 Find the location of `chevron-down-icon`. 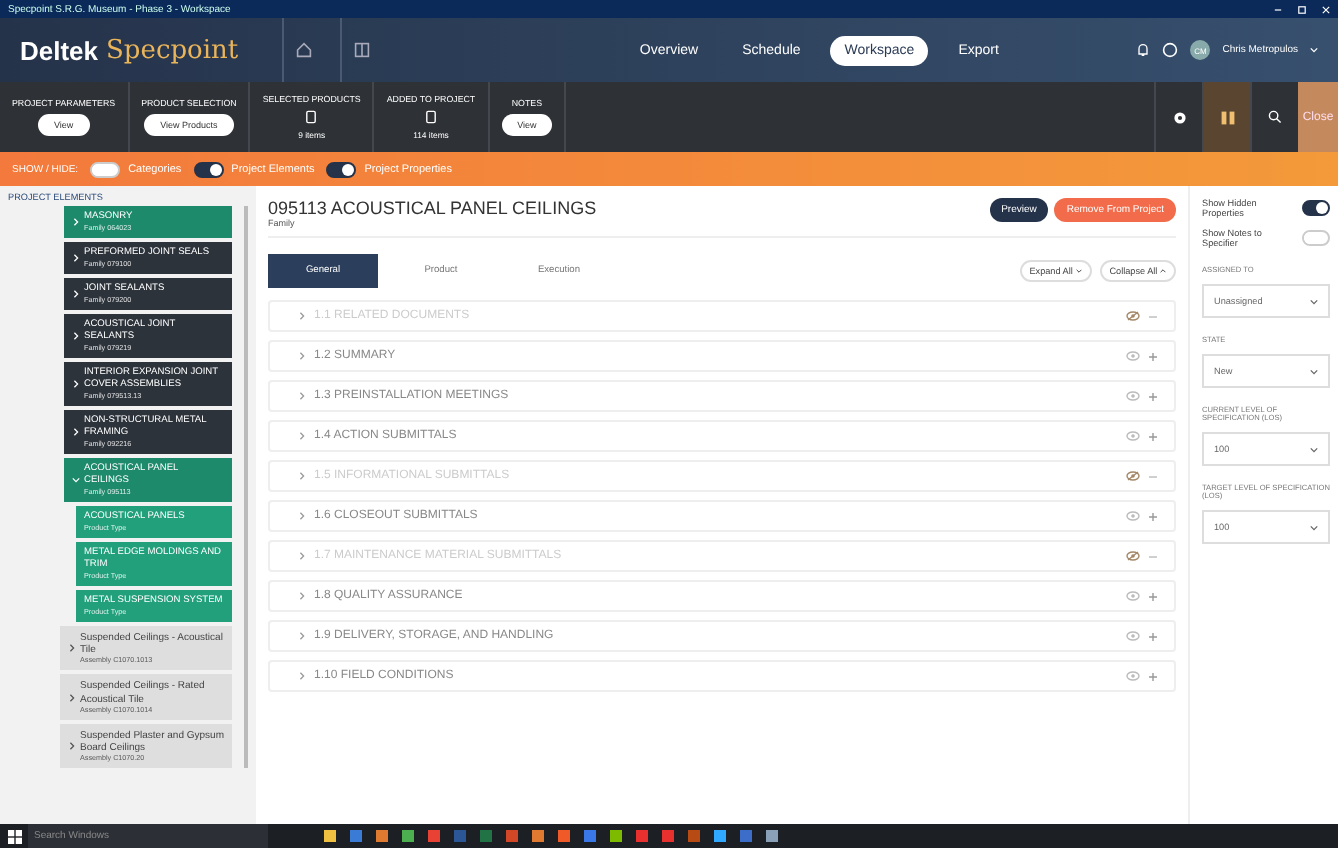

chevron-down-icon is located at coordinates (1078, 271).